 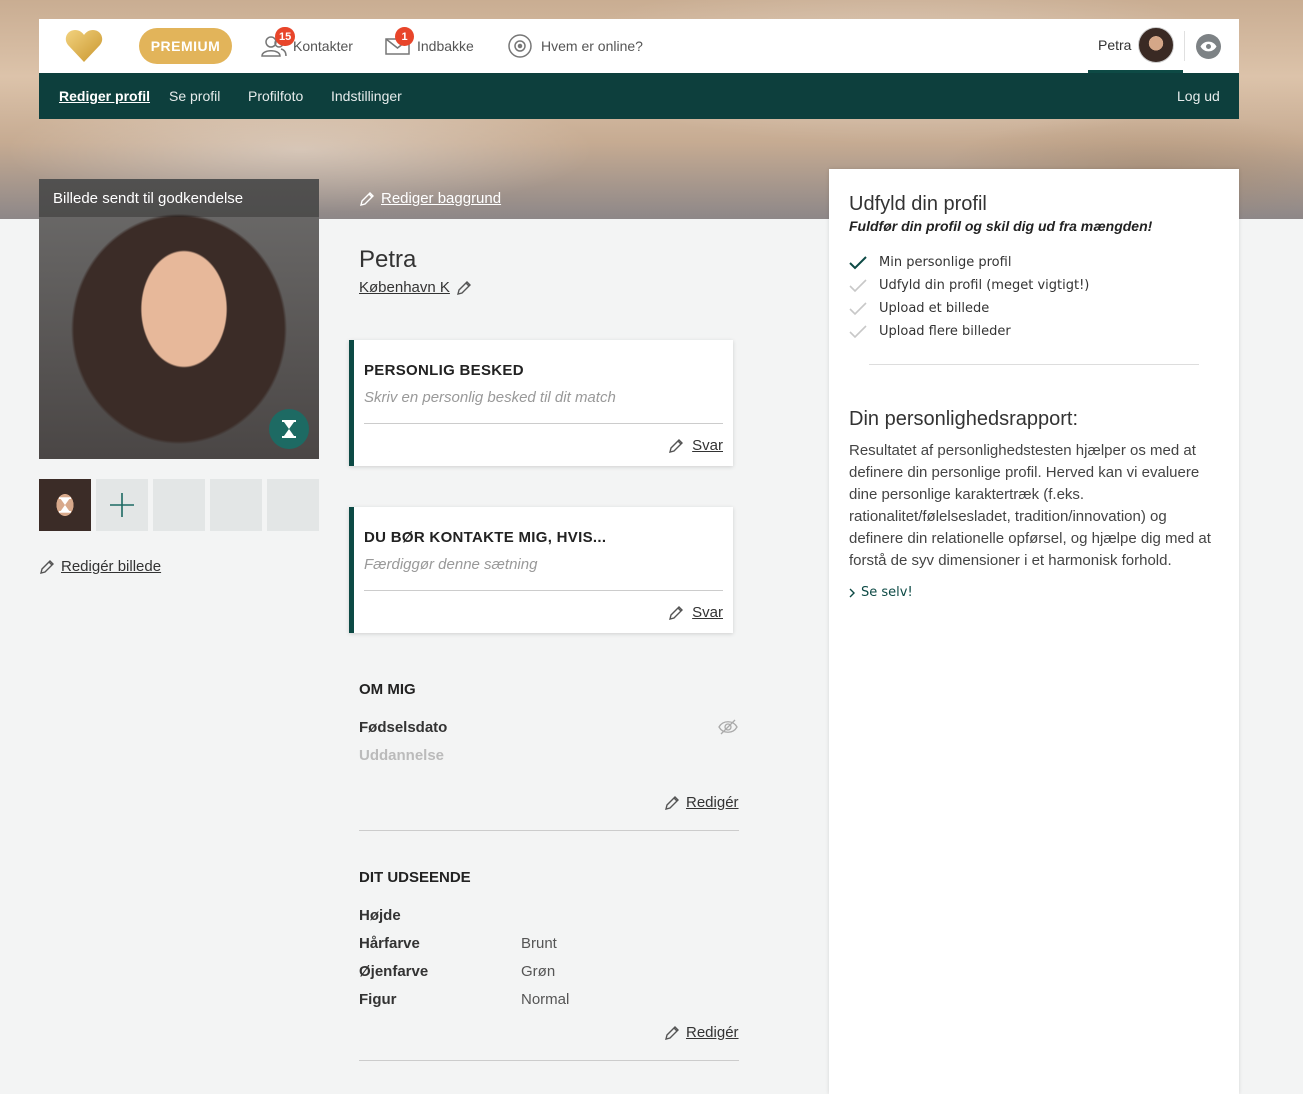 What do you see at coordinates (545, 999) in the screenshot?
I see `figure-value: Normal` at bounding box center [545, 999].